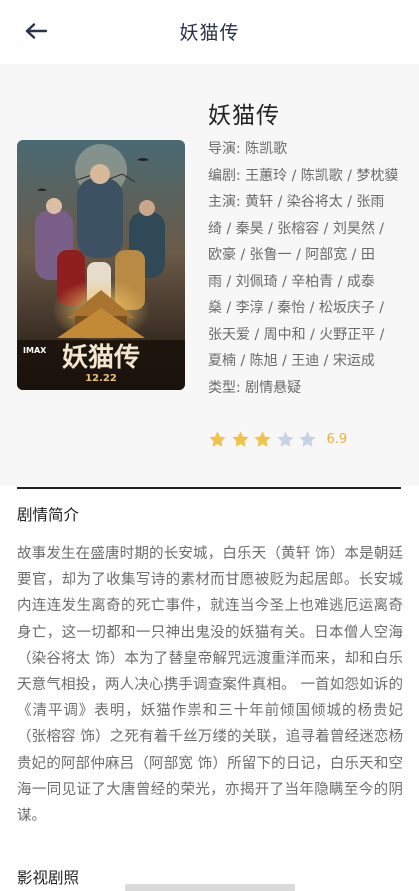  What do you see at coordinates (101, 378) in the screenshot?
I see `poster-release-date: 12.22` at bounding box center [101, 378].